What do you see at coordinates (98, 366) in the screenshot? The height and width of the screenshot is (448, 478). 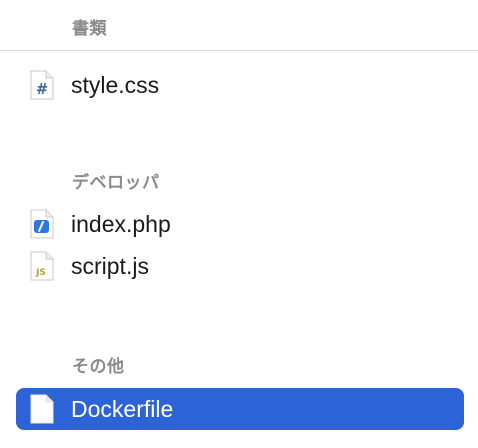 I see `section-header-other: その他` at bounding box center [98, 366].